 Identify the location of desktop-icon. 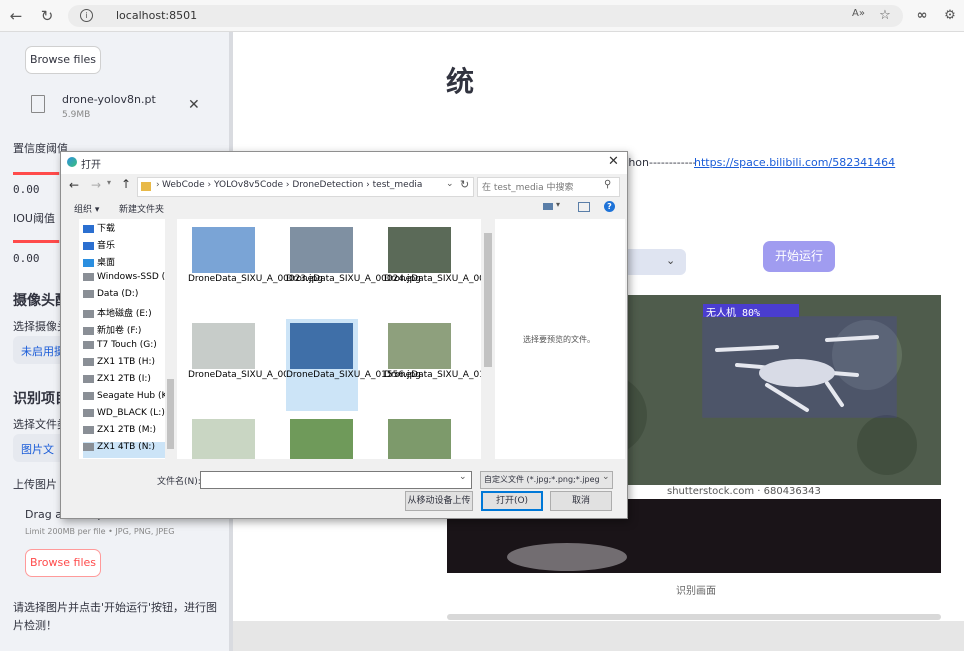
(88, 262).